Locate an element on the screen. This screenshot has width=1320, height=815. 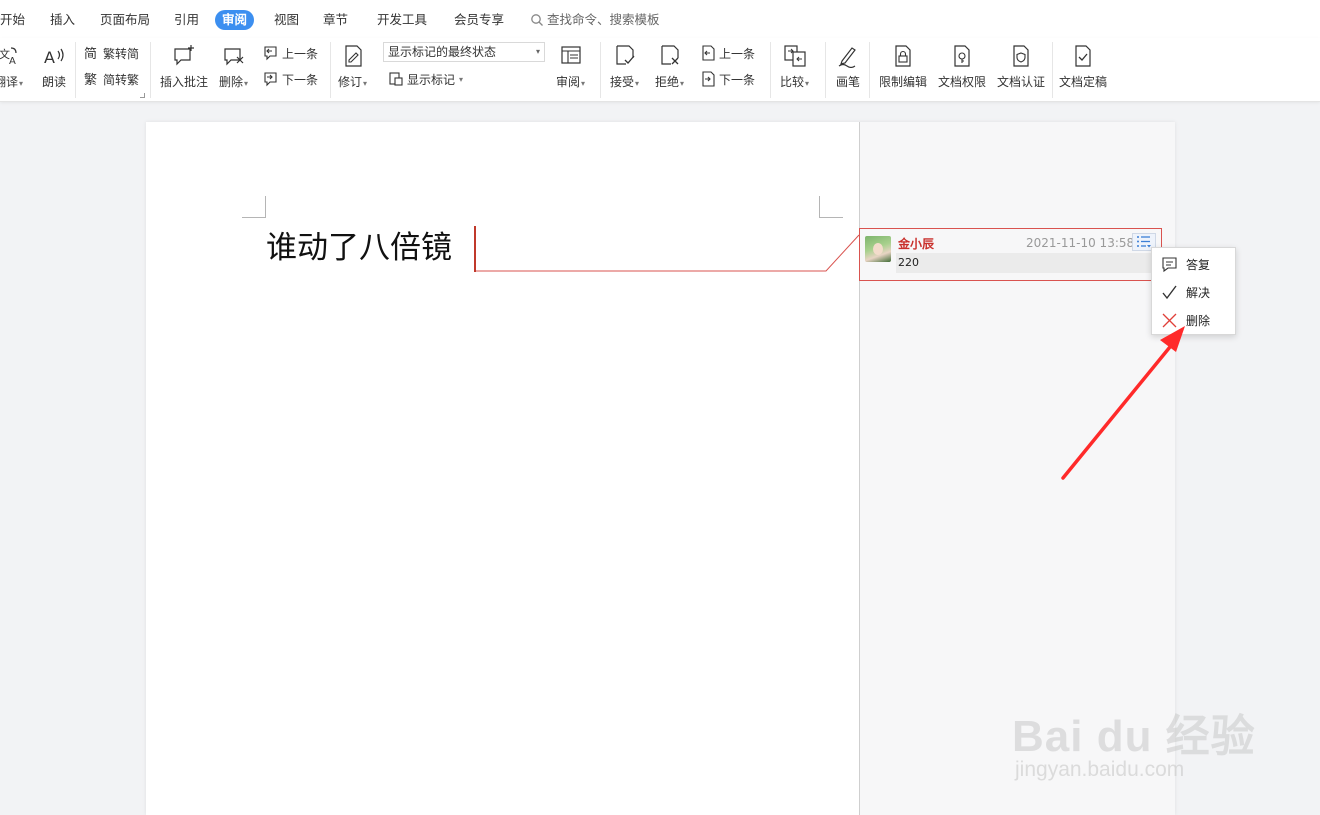
check-icon is located at coordinates (1169, 292).